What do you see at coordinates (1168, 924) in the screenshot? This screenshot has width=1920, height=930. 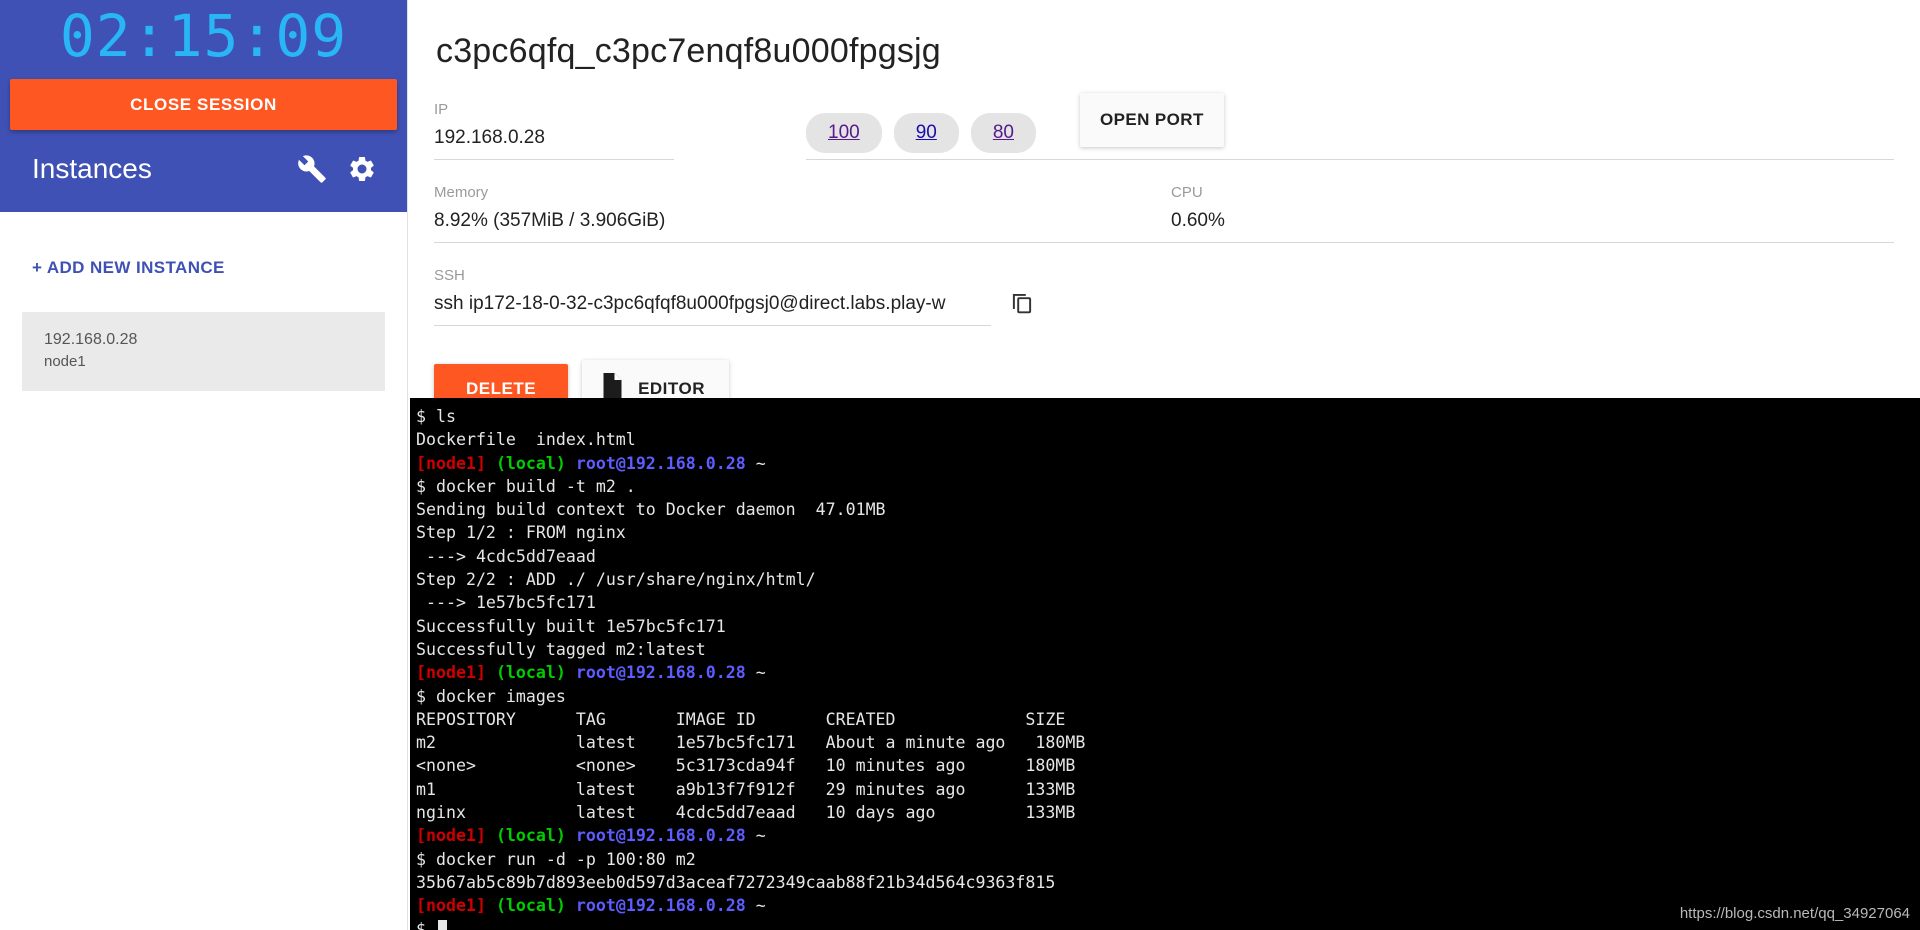 I see `terminal-input-line: $` at bounding box center [1168, 924].